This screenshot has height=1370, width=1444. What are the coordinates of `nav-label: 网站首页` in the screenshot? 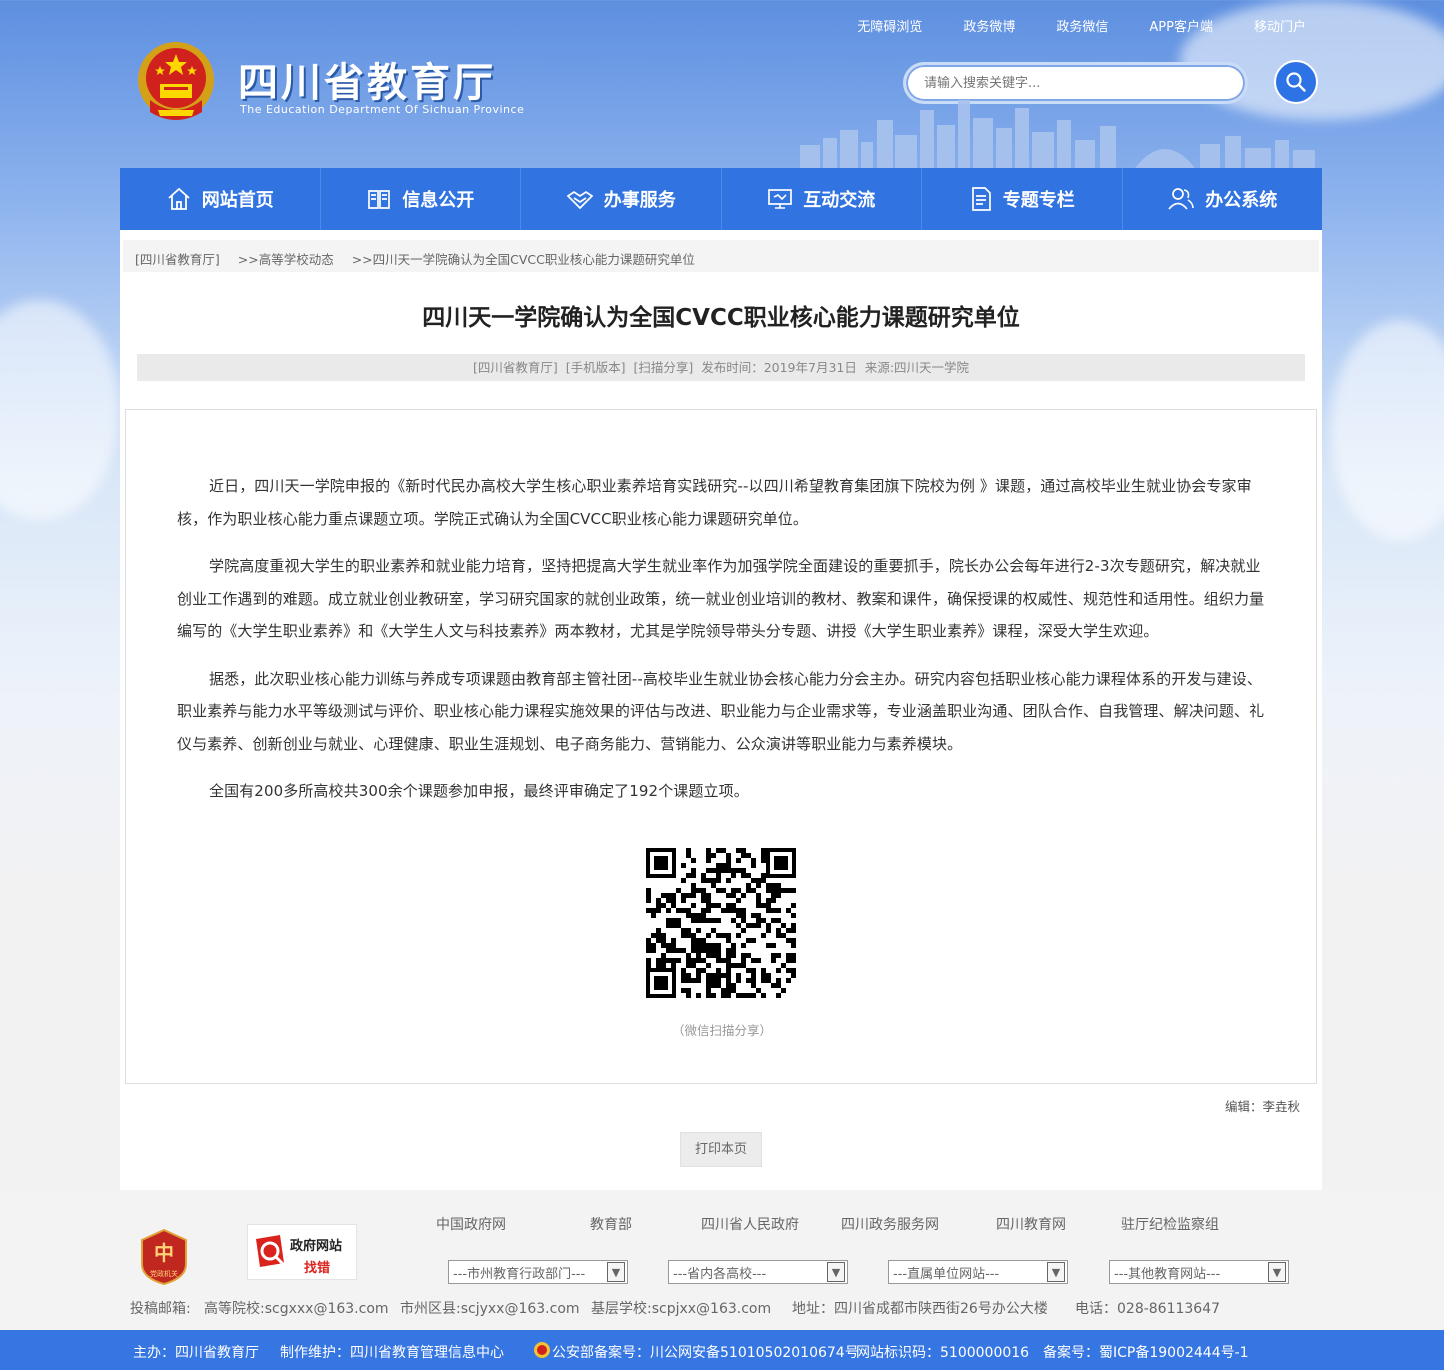 It's located at (237, 200).